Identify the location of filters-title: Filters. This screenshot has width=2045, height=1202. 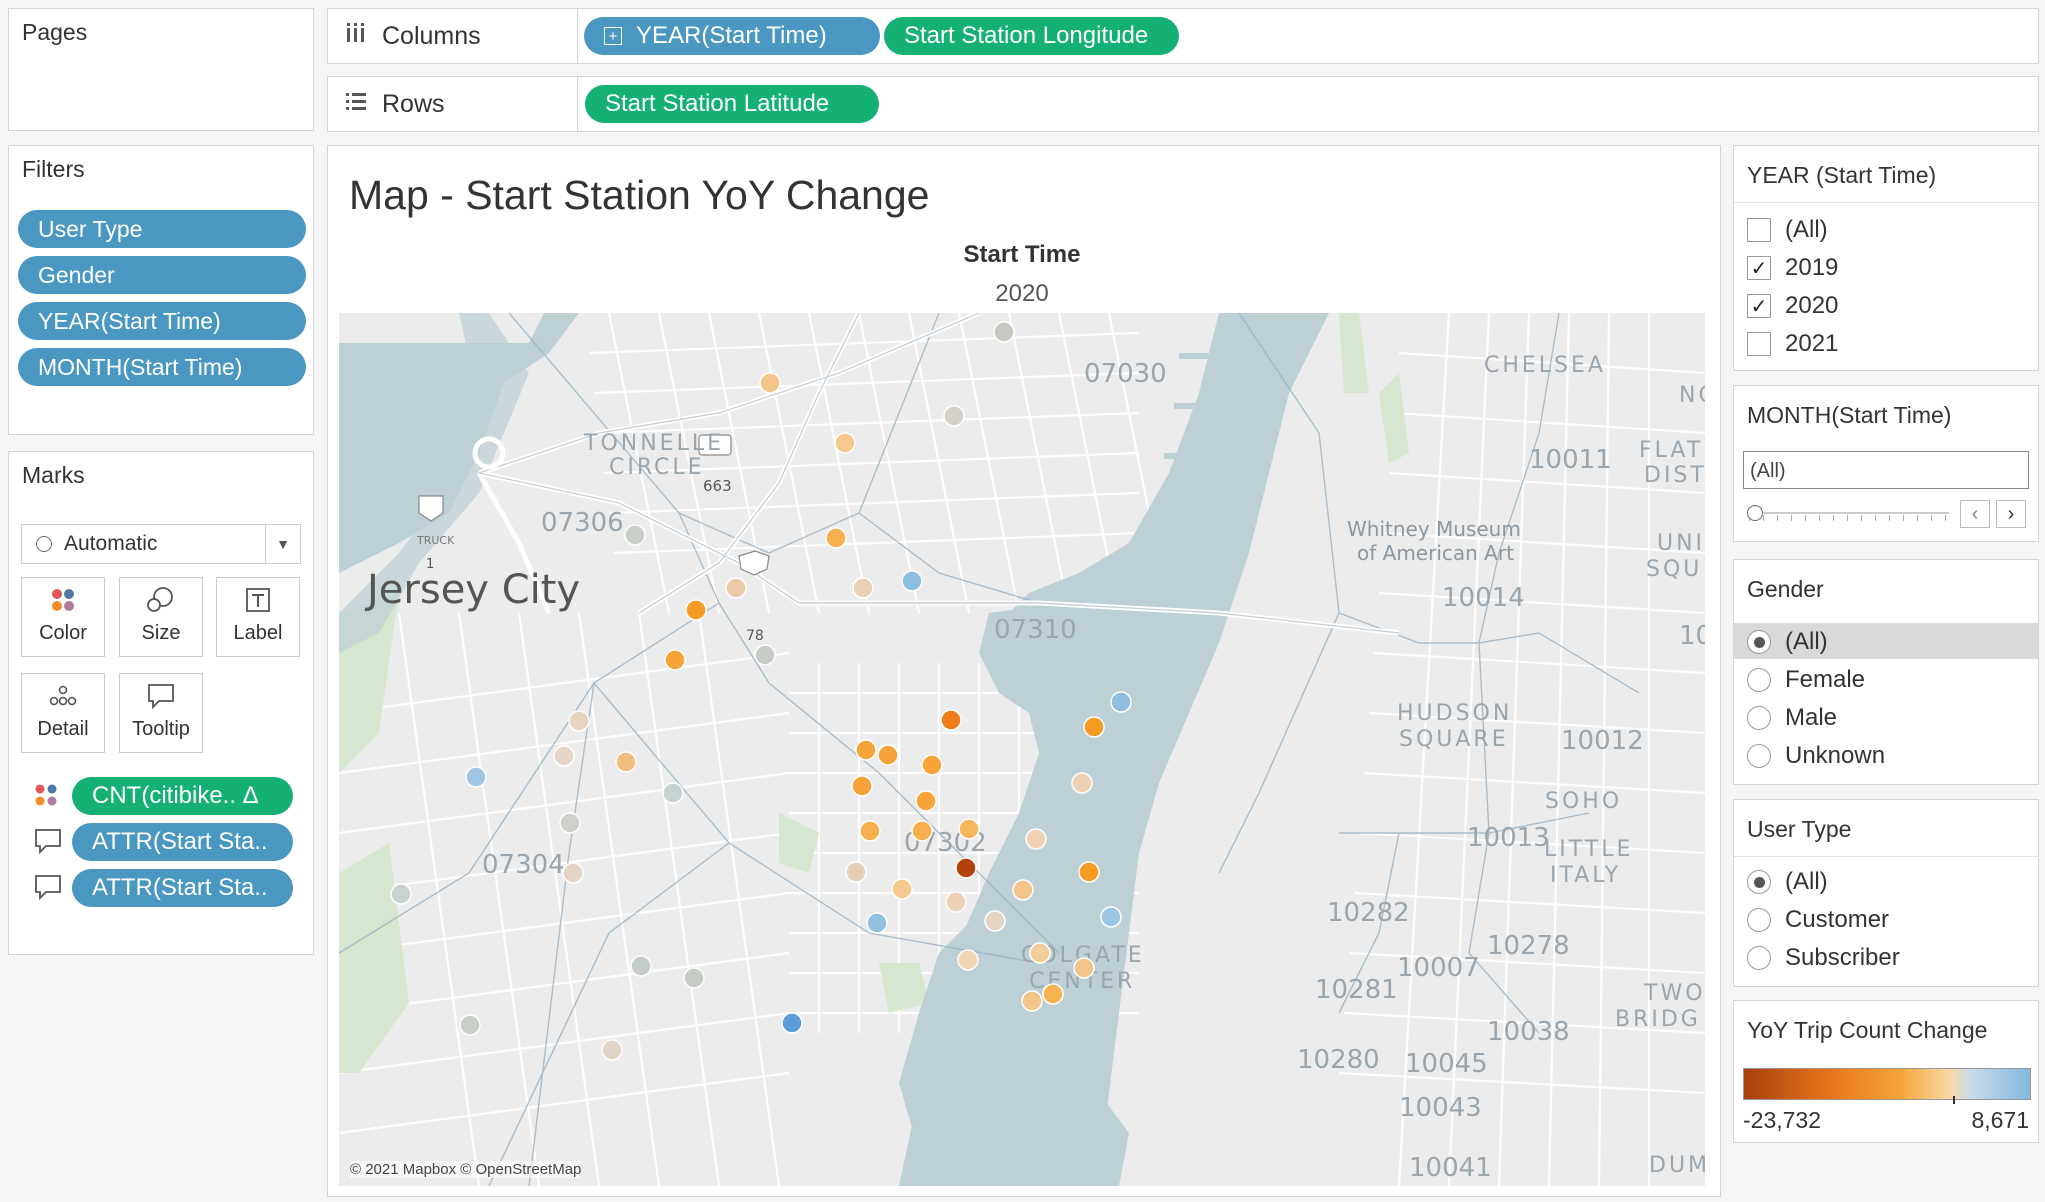
(53, 169).